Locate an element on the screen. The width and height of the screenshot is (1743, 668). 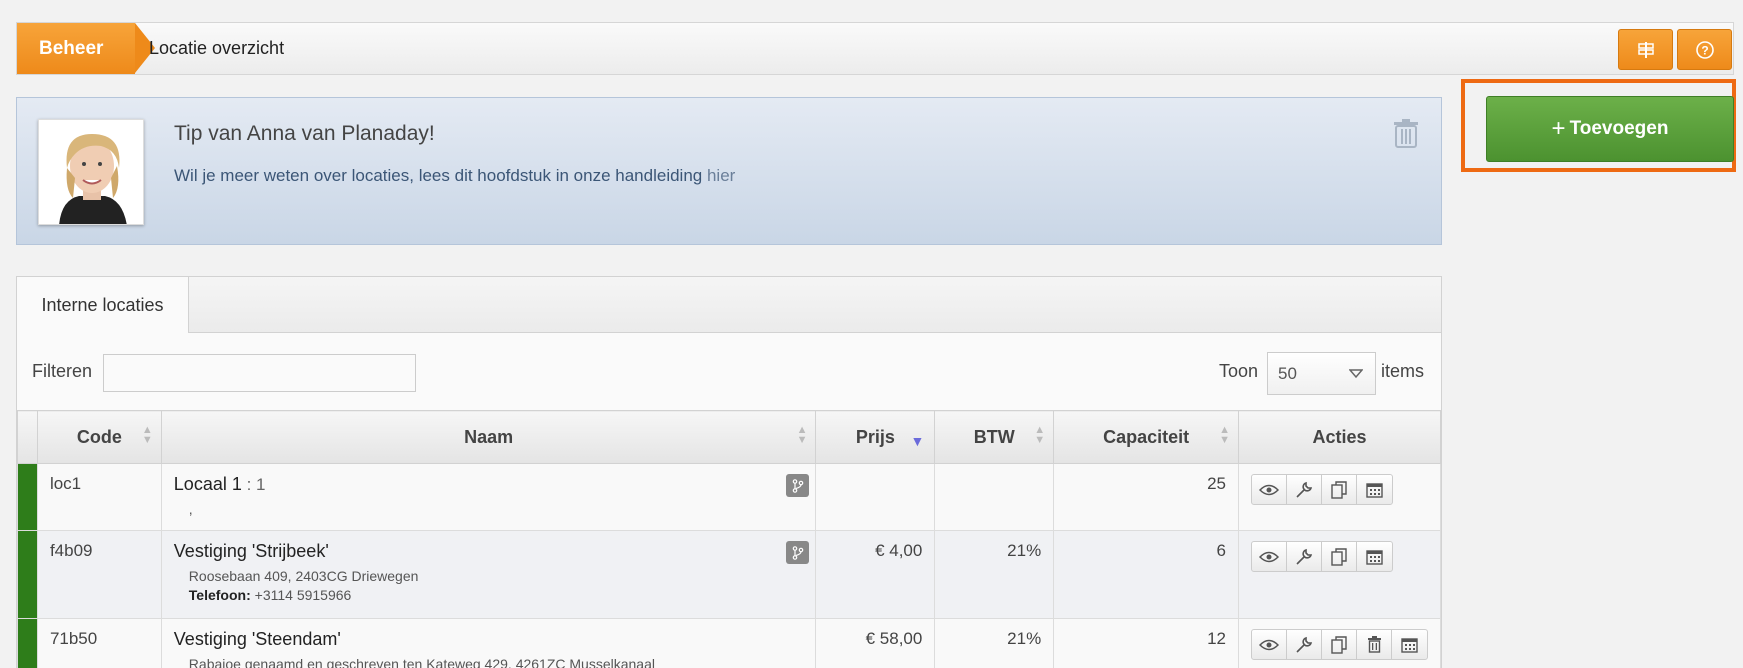
header-bar: Beheer Locatie overzicht ? is located at coordinates (875, 48).